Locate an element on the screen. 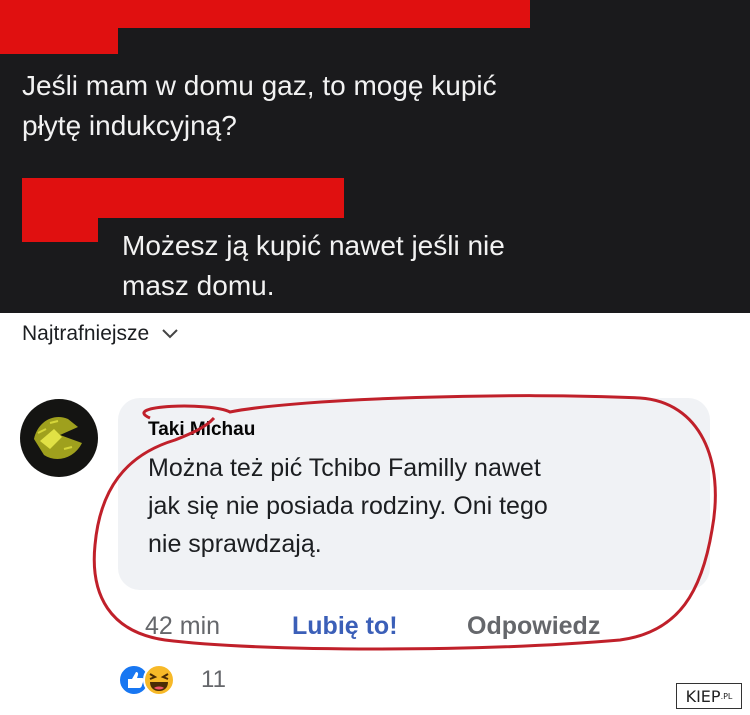 The height and width of the screenshot is (715, 750). avatar is located at coordinates (59, 438).